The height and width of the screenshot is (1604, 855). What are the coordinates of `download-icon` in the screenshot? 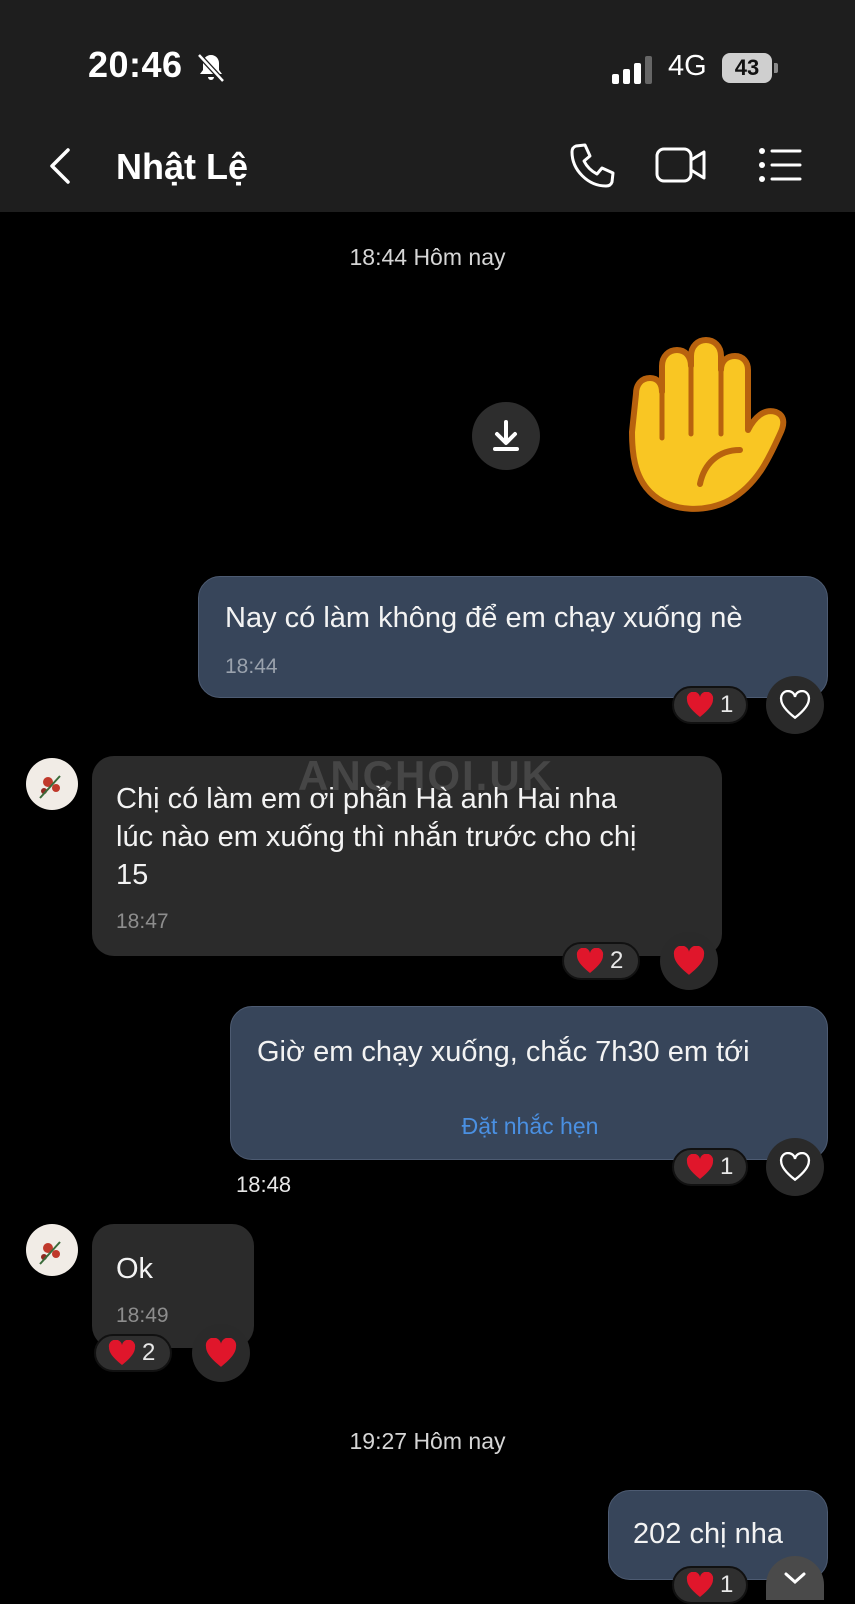 It's located at (506, 435).